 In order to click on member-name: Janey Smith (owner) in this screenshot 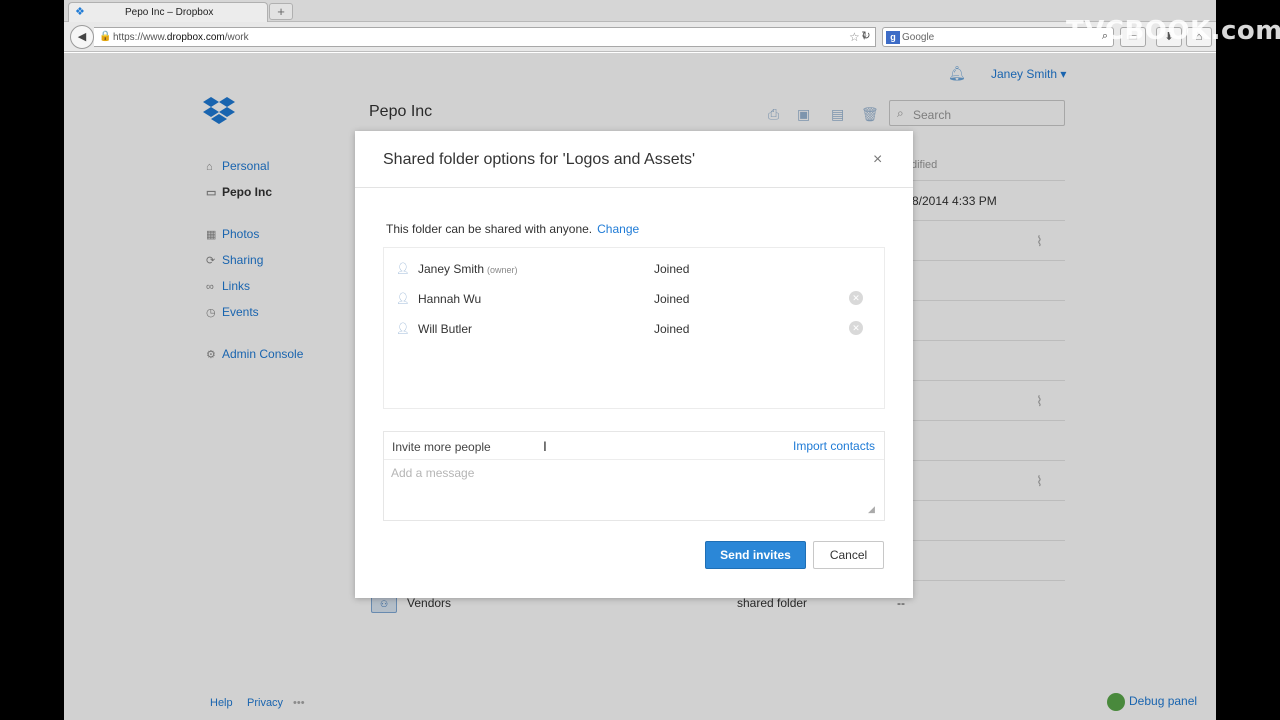, I will do `click(468, 269)`.